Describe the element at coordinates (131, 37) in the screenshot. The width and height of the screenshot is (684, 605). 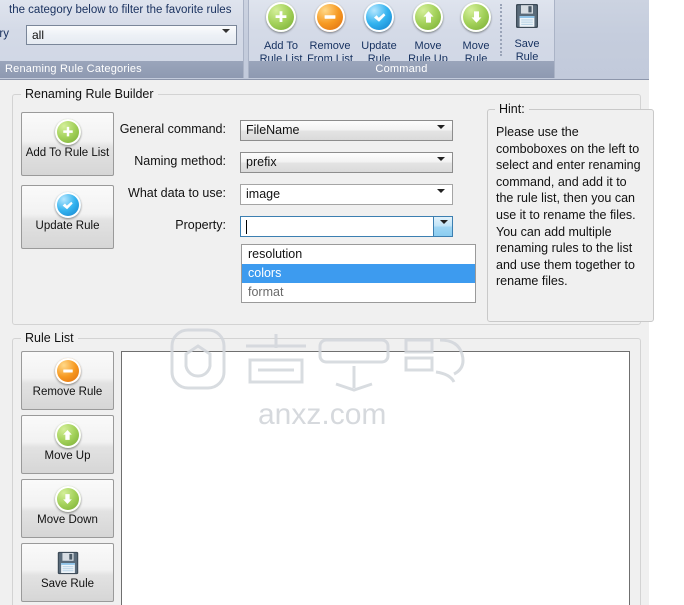
I see `category-combobox: all` at that location.